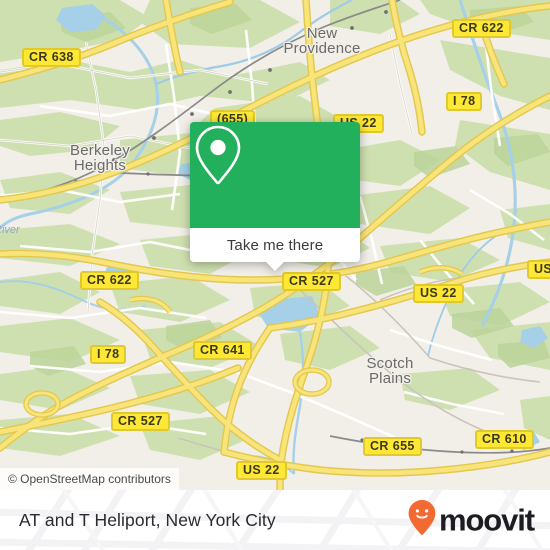 The width and height of the screenshot is (550, 550). What do you see at coordinates (422, 520) in the screenshot?
I see `moovit-pin-icon` at bounding box center [422, 520].